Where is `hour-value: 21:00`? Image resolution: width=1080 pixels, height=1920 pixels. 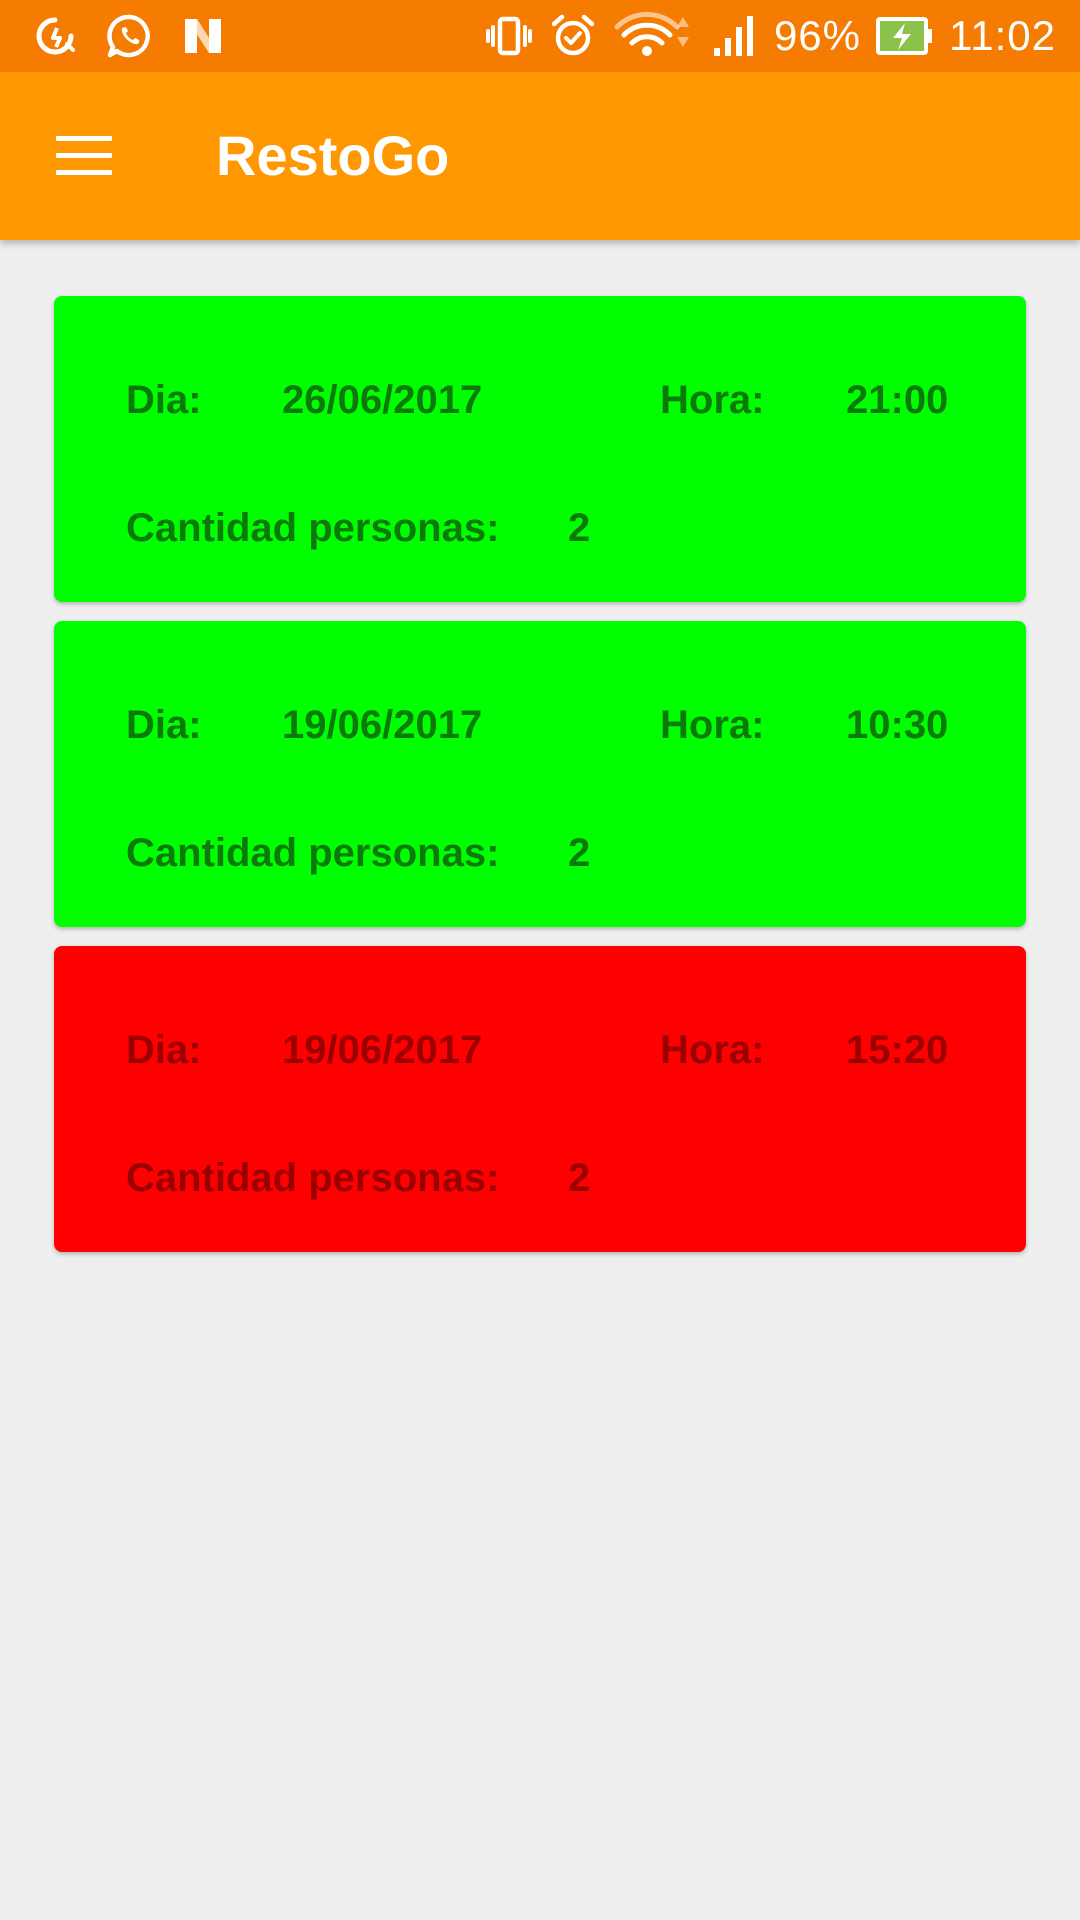
hour-value: 21:00 is located at coordinates (897, 400).